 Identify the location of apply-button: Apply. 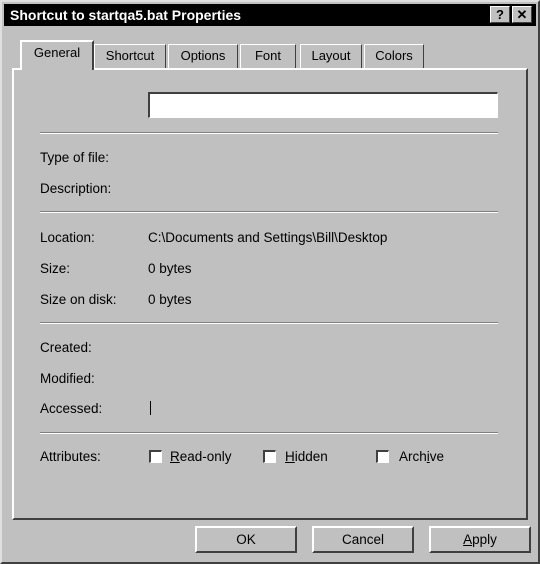
(480, 539).